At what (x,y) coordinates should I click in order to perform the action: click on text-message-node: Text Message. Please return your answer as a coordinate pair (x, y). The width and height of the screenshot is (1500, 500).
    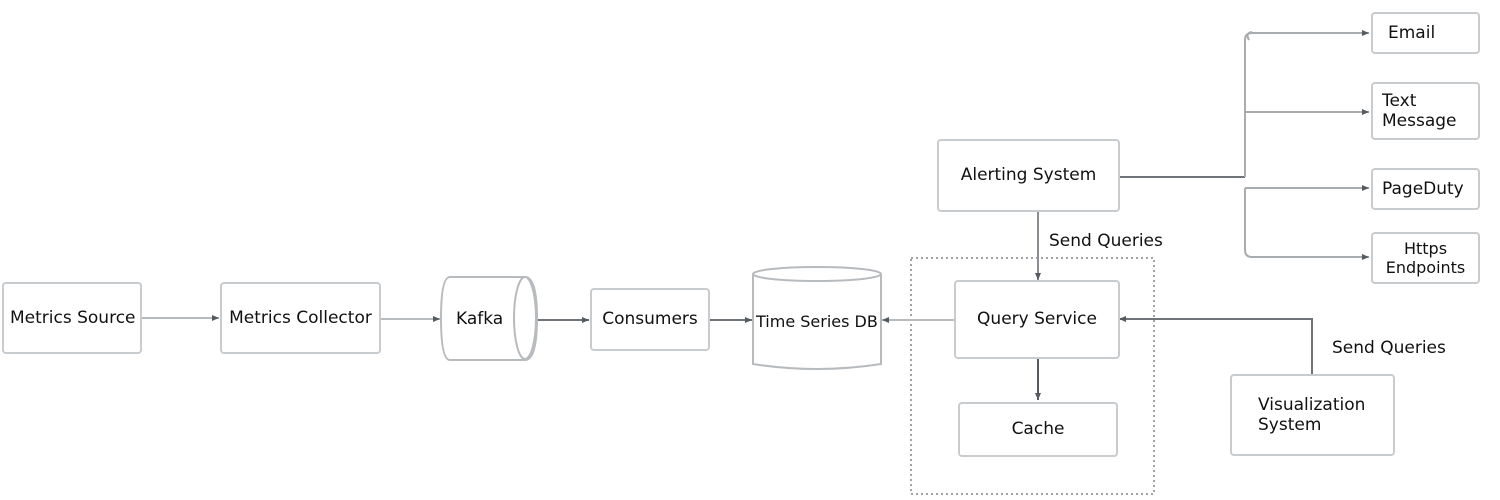
    Looking at the image, I should click on (1425, 111).